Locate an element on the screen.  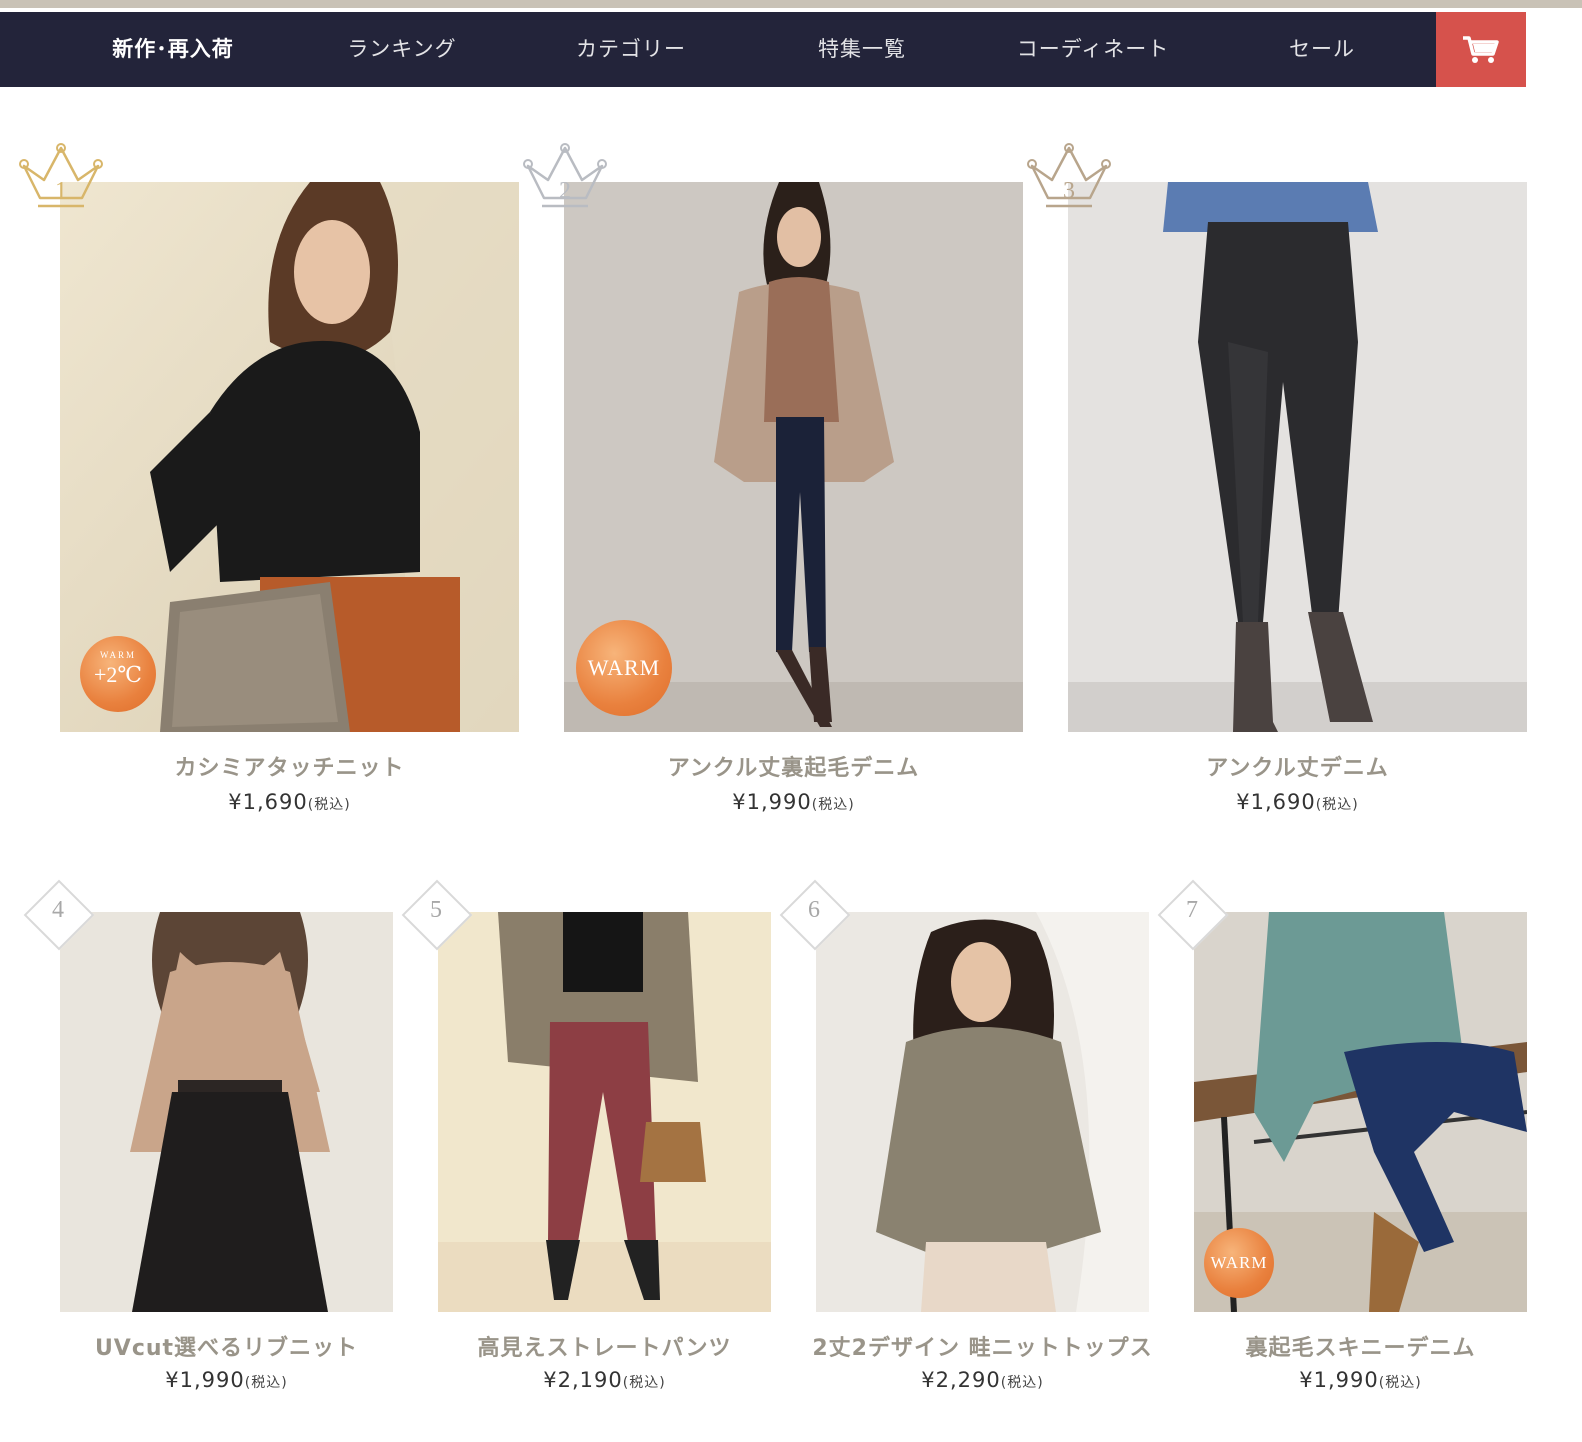
cart-button is located at coordinates (1481, 49).